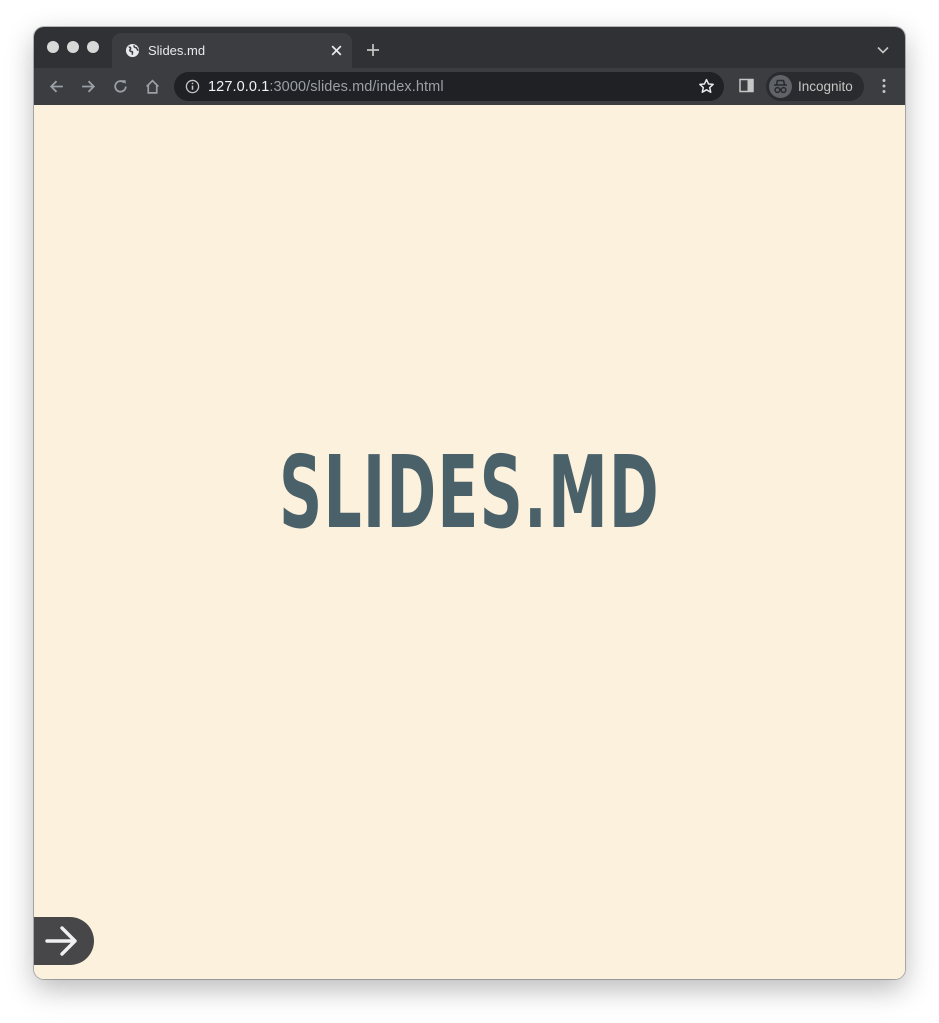 The image size is (939, 1023). Describe the element at coordinates (120, 86) in the screenshot. I see `reload-icon` at that location.